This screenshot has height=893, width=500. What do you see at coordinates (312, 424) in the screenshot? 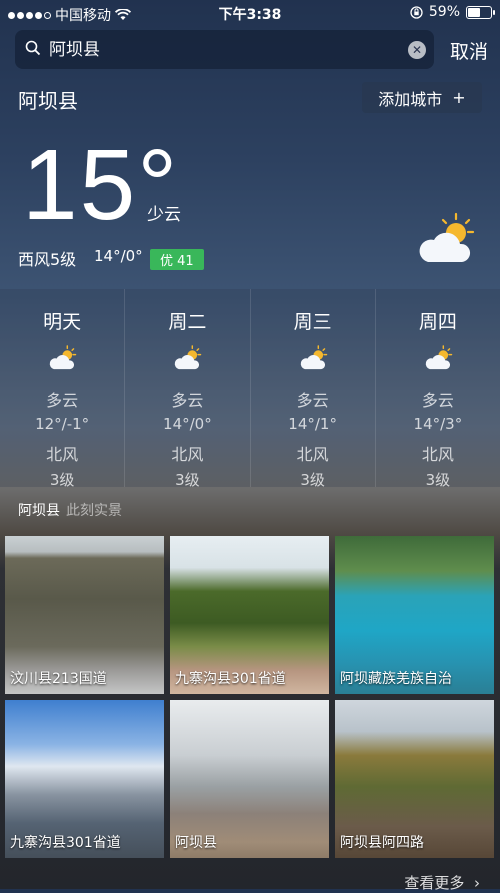
I see `forecast-temp: 14°/1°` at bounding box center [312, 424].